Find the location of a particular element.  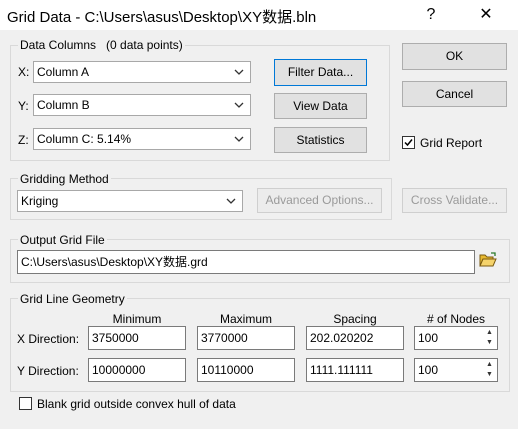

open-folder-icon is located at coordinates (488, 261).